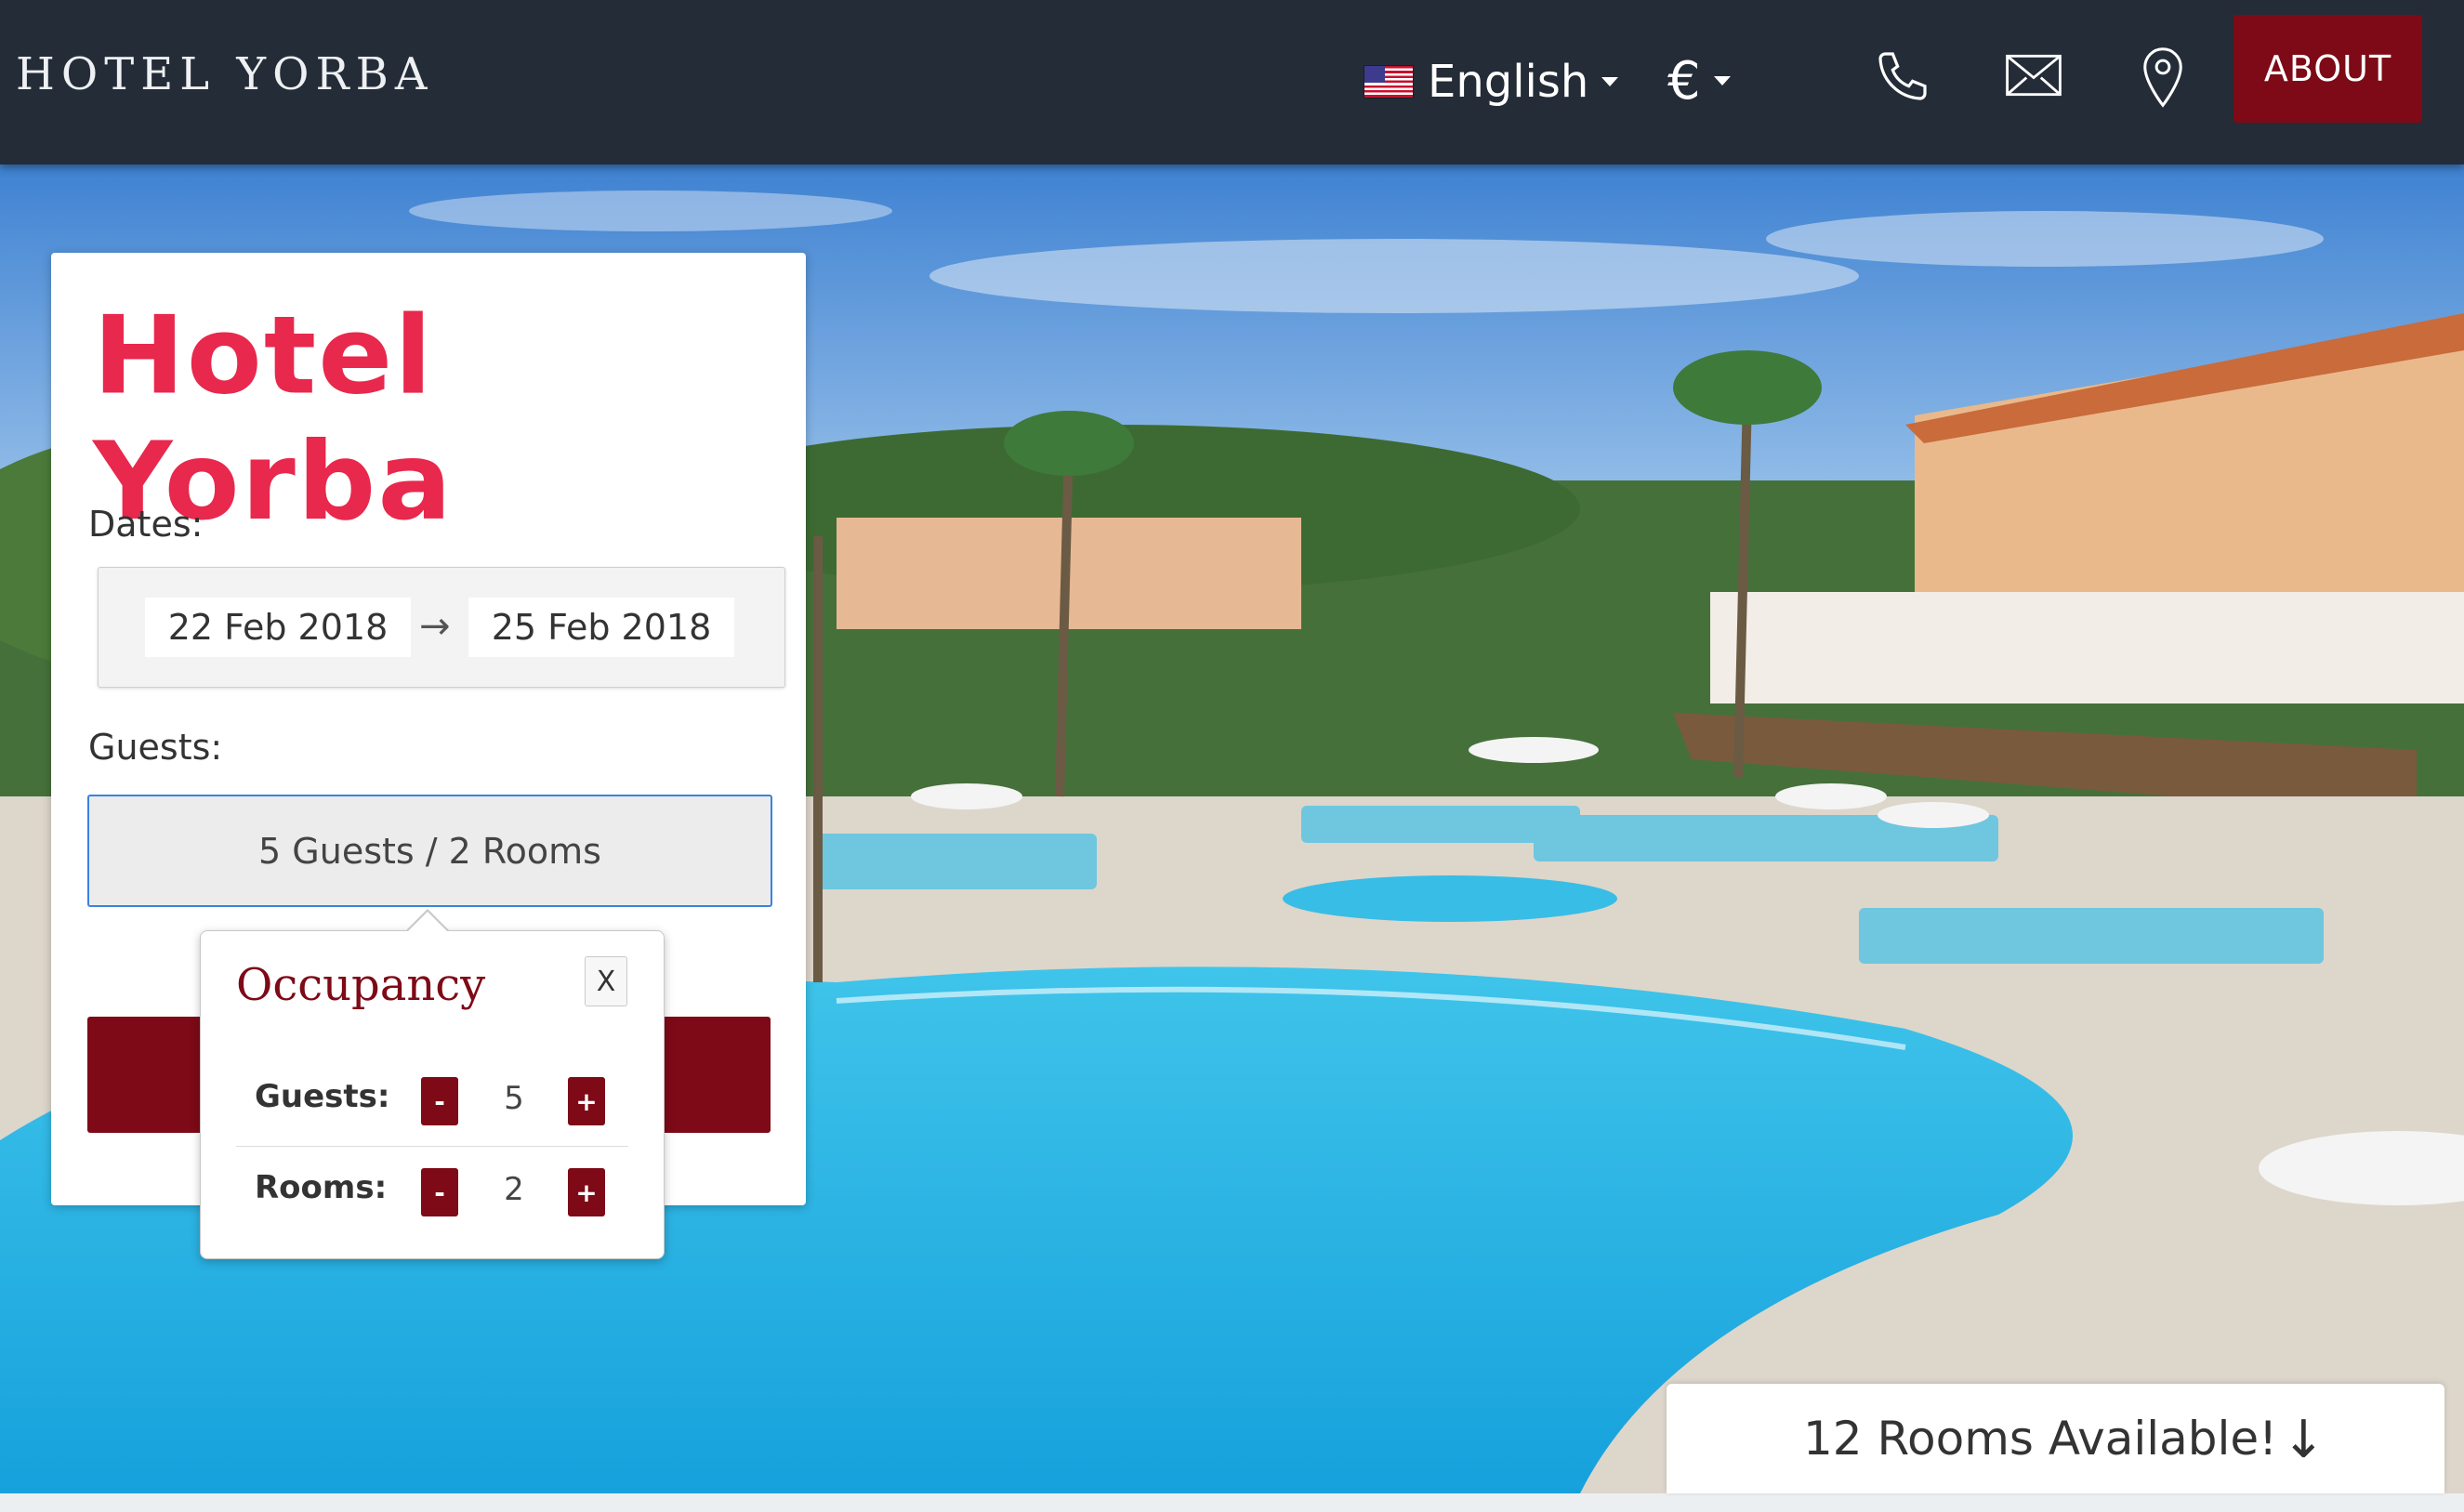 The image size is (2464, 1512). Describe the element at coordinates (225, 74) in the screenshot. I see `brand-name: HOTEL YORBA` at that location.